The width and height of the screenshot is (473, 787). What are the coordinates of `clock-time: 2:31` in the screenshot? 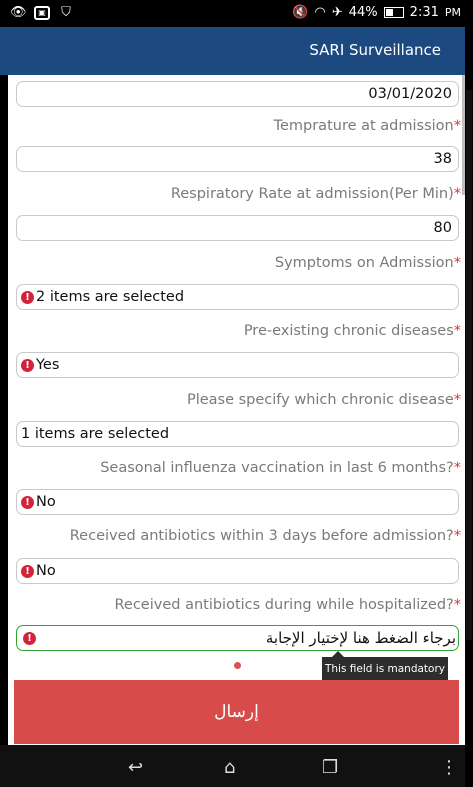 It's located at (424, 12).